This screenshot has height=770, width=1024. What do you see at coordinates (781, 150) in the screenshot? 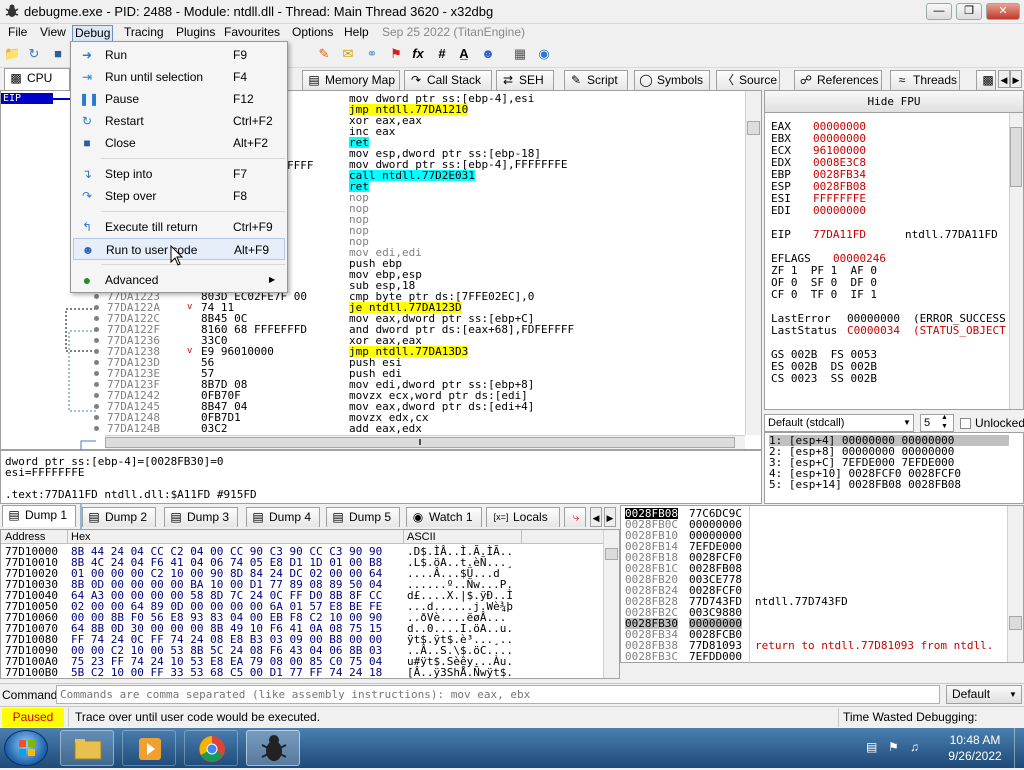
I see `register-name: ECX` at bounding box center [781, 150].